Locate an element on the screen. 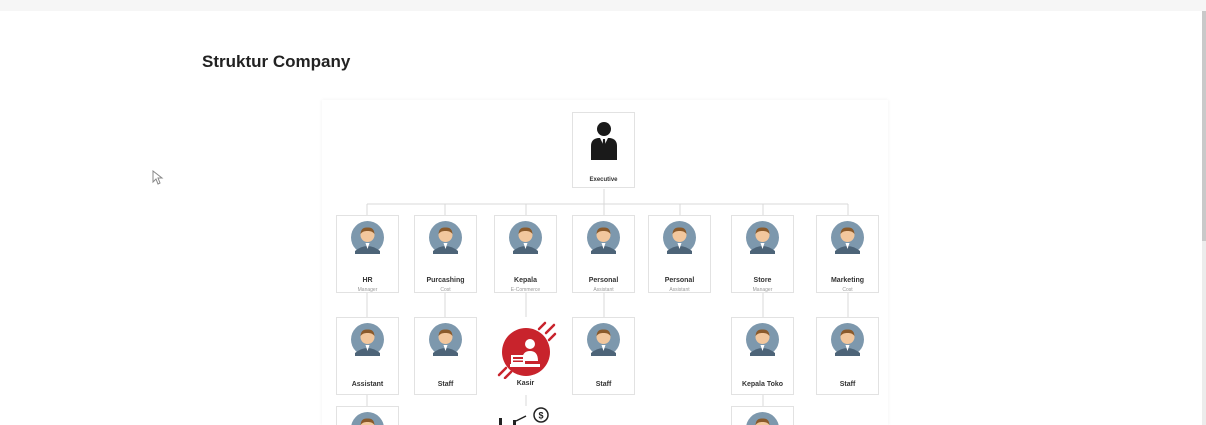 This screenshot has height=425, width=1206. org-node-level3-store is located at coordinates (762, 415).